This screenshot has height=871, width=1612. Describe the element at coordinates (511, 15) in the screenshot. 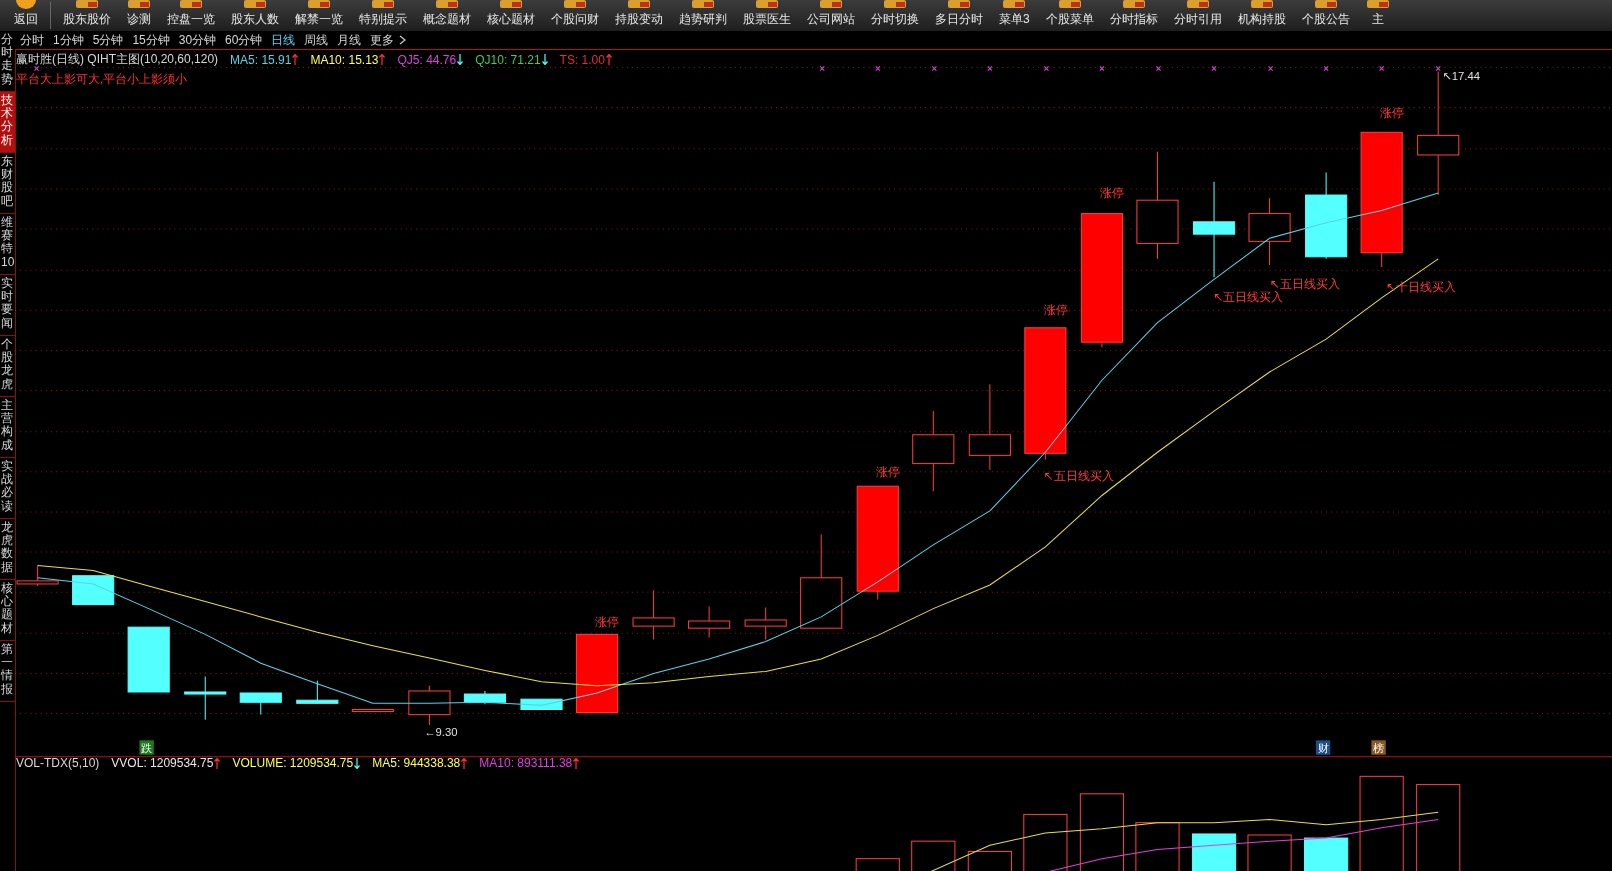

I see `toolbar-button: 核心题材` at that location.